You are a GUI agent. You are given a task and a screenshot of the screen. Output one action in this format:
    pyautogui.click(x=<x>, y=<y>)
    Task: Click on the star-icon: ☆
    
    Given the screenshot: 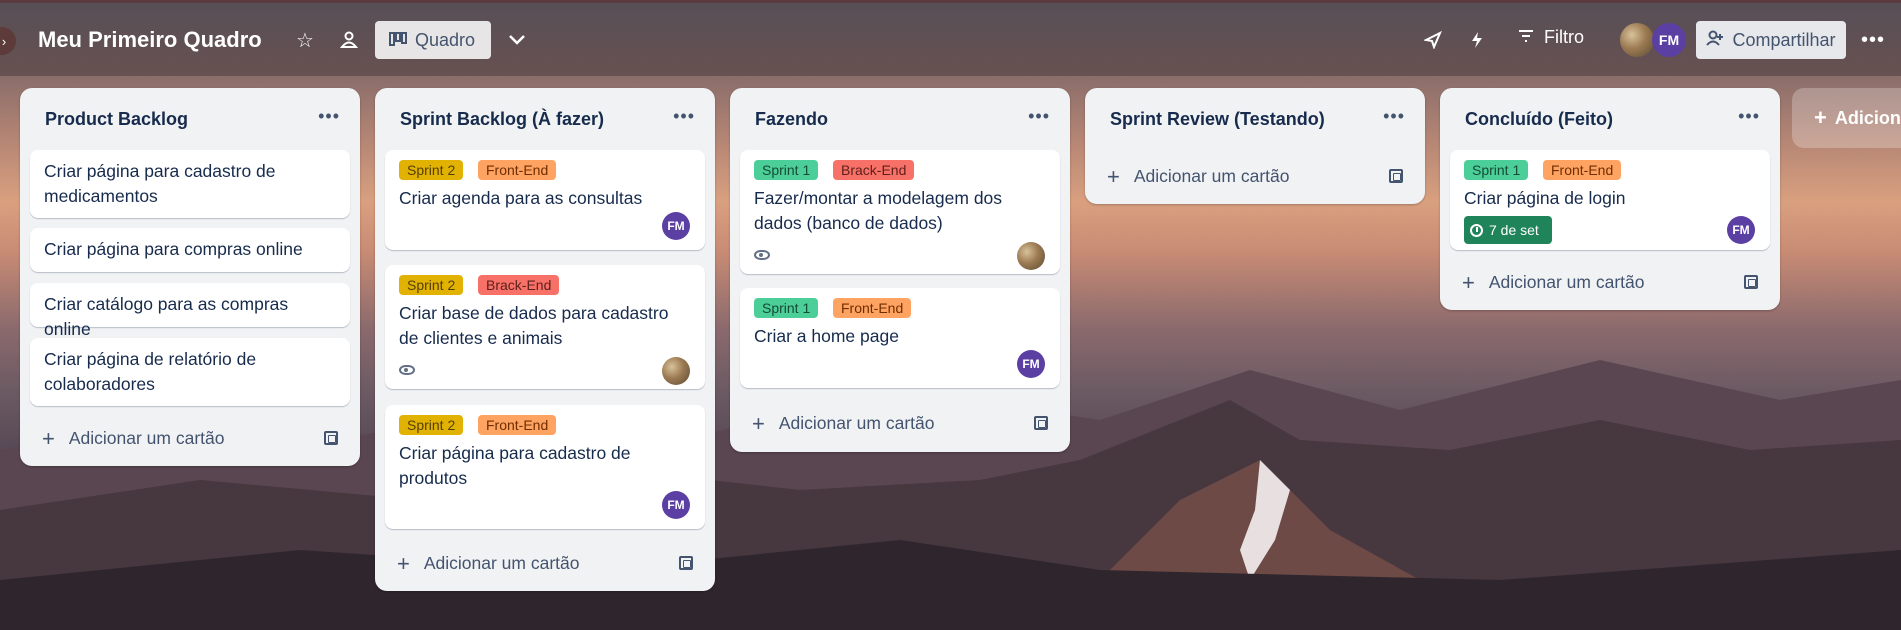 What is the action you would take?
    pyautogui.click(x=305, y=40)
    